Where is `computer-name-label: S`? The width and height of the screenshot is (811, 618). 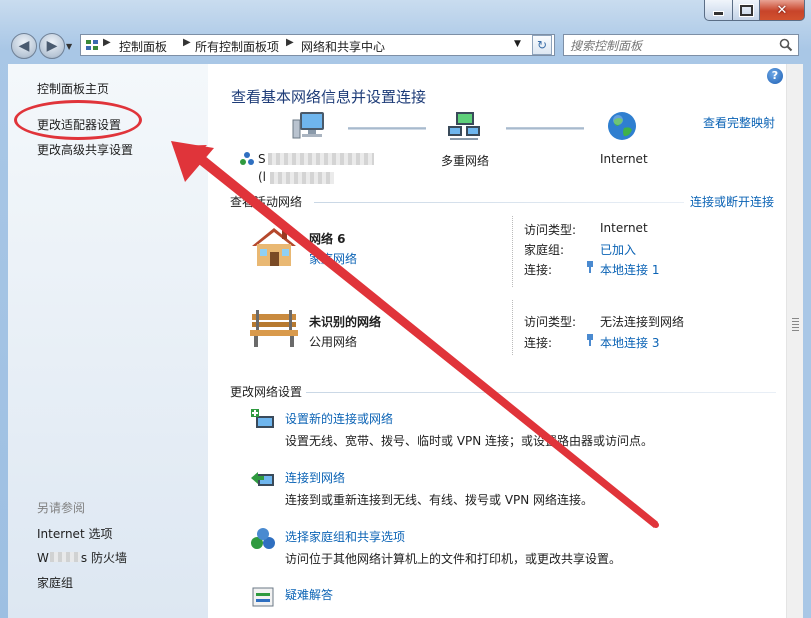 computer-name-label: S is located at coordinates (262, 159).